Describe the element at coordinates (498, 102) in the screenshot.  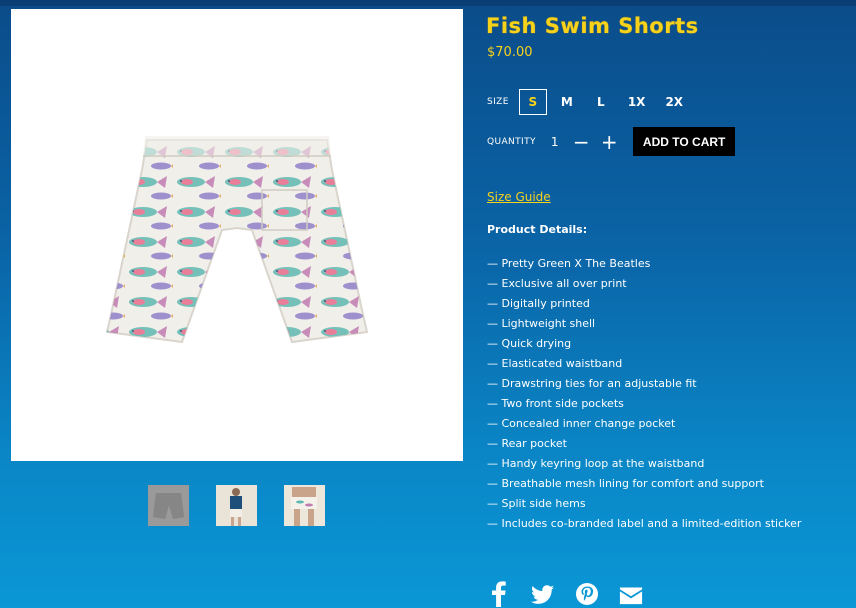
I see `size-label: SIZE` at that location.